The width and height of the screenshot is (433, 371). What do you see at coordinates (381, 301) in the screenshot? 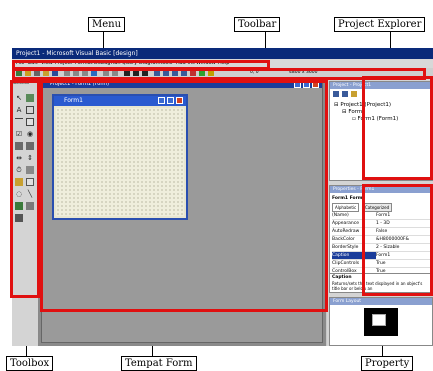
I see `form-layout-title-bar: Form Layout` at bounding box center [381, 301].